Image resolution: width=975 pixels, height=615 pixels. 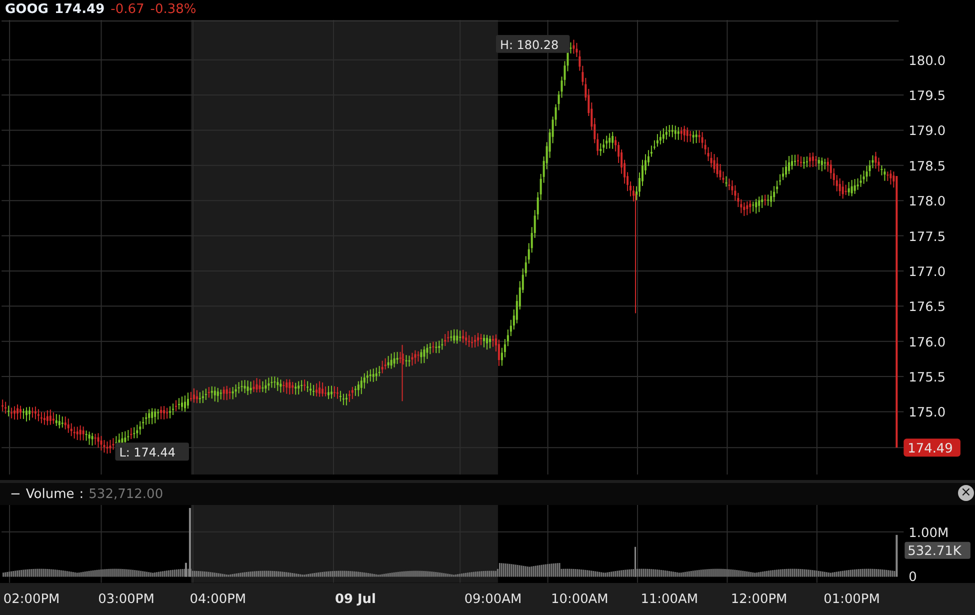 I want to click on price-axis-label: 177.0, so click(x=927, y=272).